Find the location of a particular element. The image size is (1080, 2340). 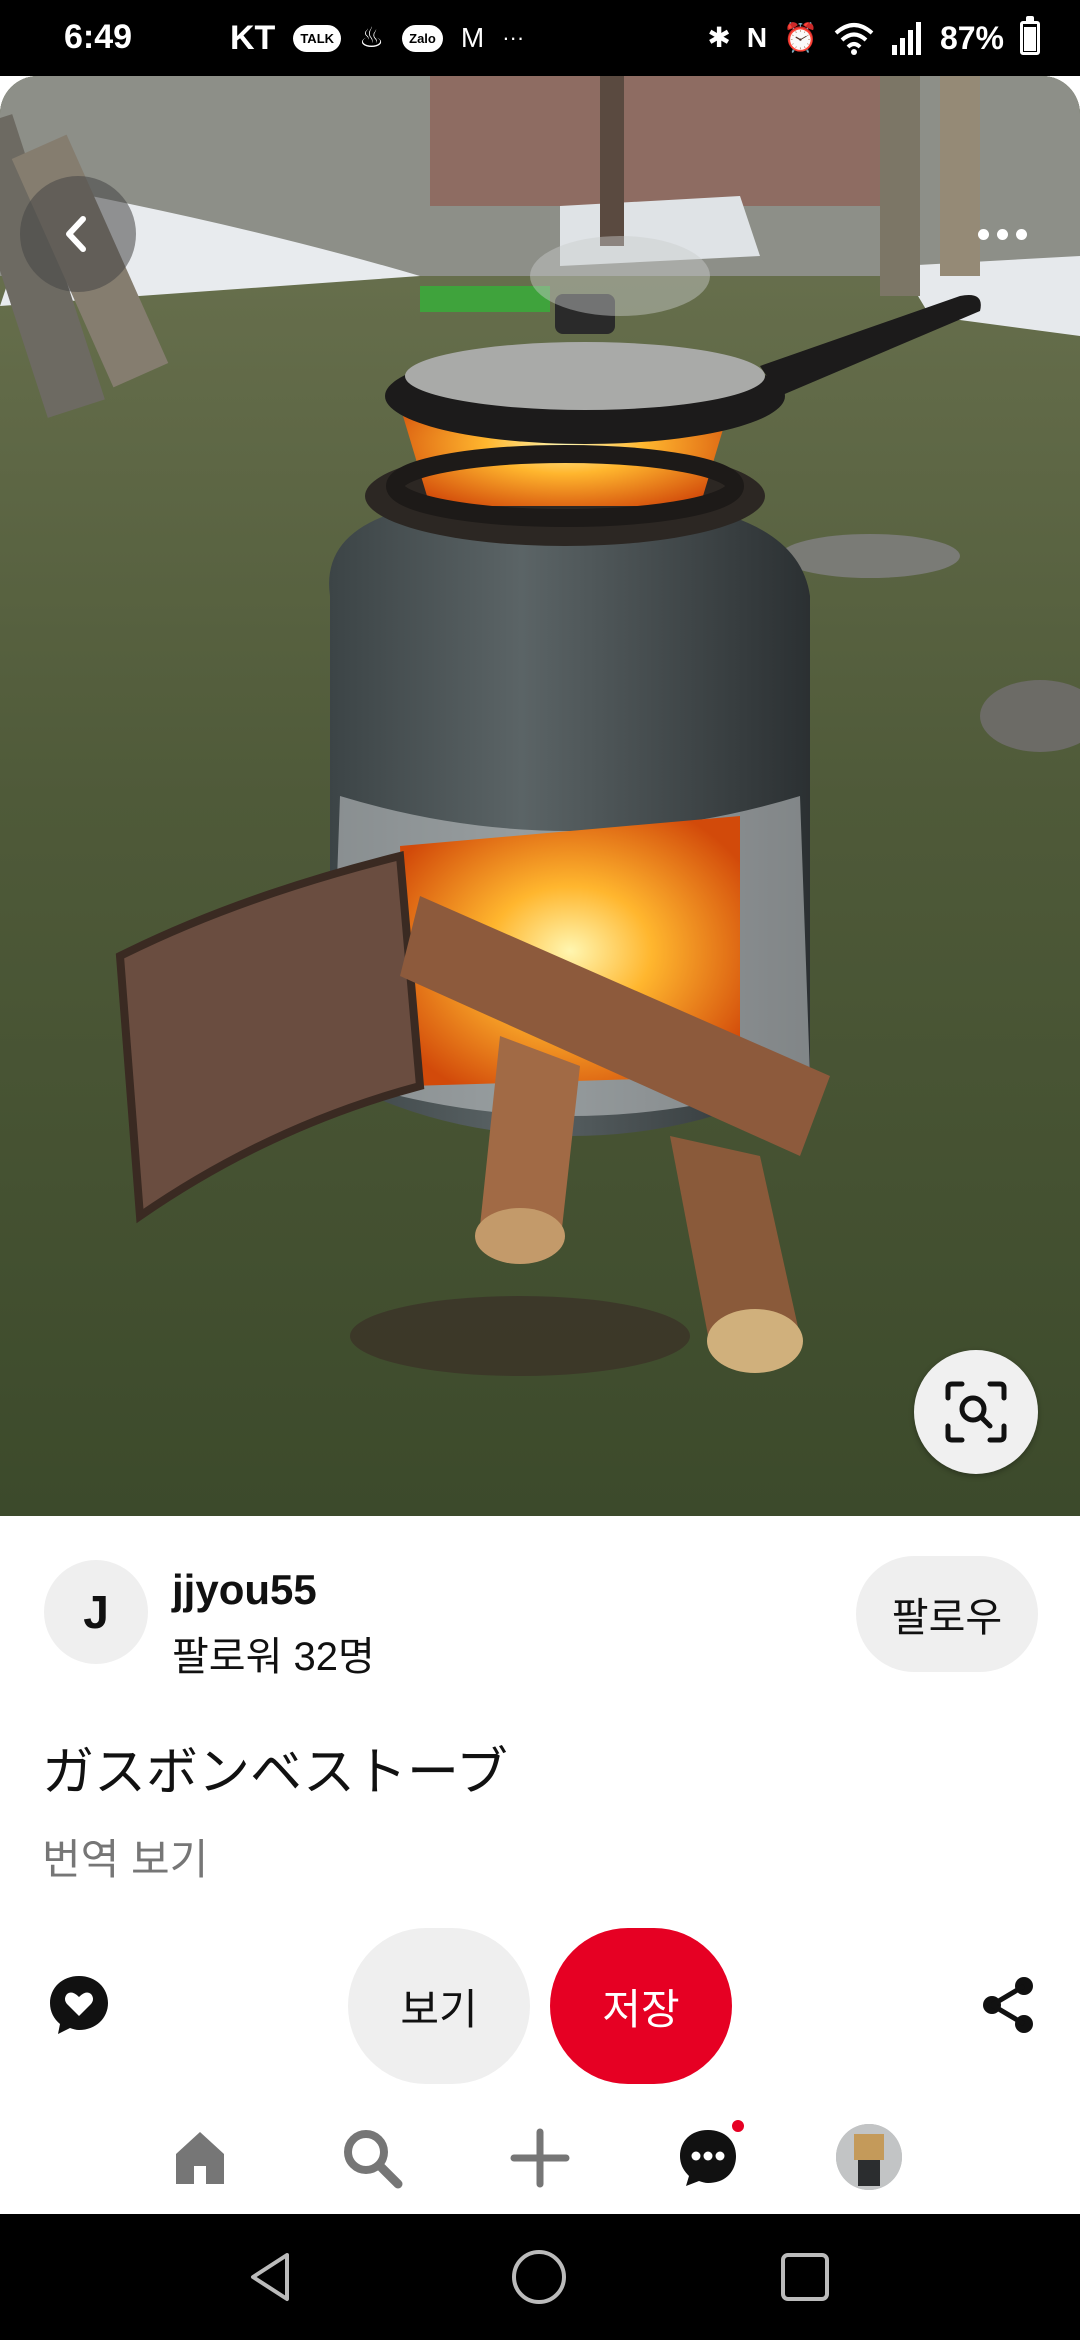

plus-icon is located at coordinates (540, 2158).